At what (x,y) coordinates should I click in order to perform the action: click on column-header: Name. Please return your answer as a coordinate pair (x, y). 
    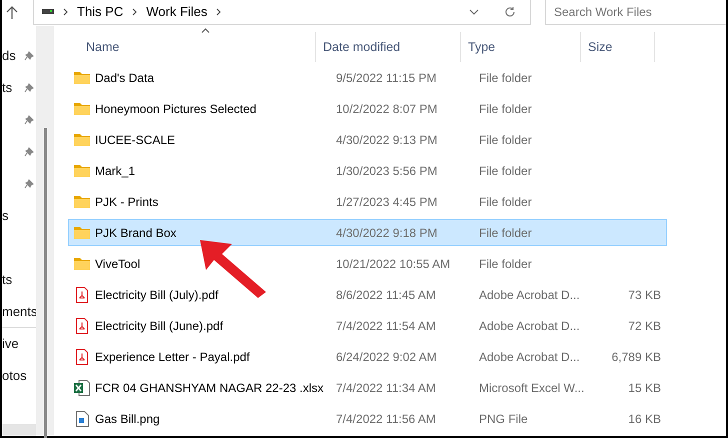
    Looking at the image, I should click on (192, 47).